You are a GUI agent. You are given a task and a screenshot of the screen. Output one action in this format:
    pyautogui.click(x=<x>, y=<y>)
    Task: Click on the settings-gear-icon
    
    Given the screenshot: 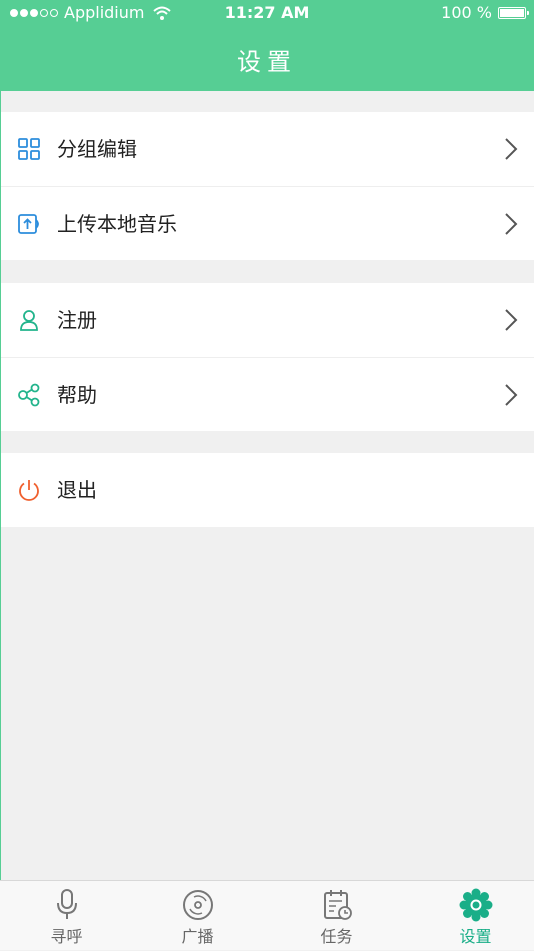 What is the action you would take?
    pyautogui.click(x=475, y=905)
    